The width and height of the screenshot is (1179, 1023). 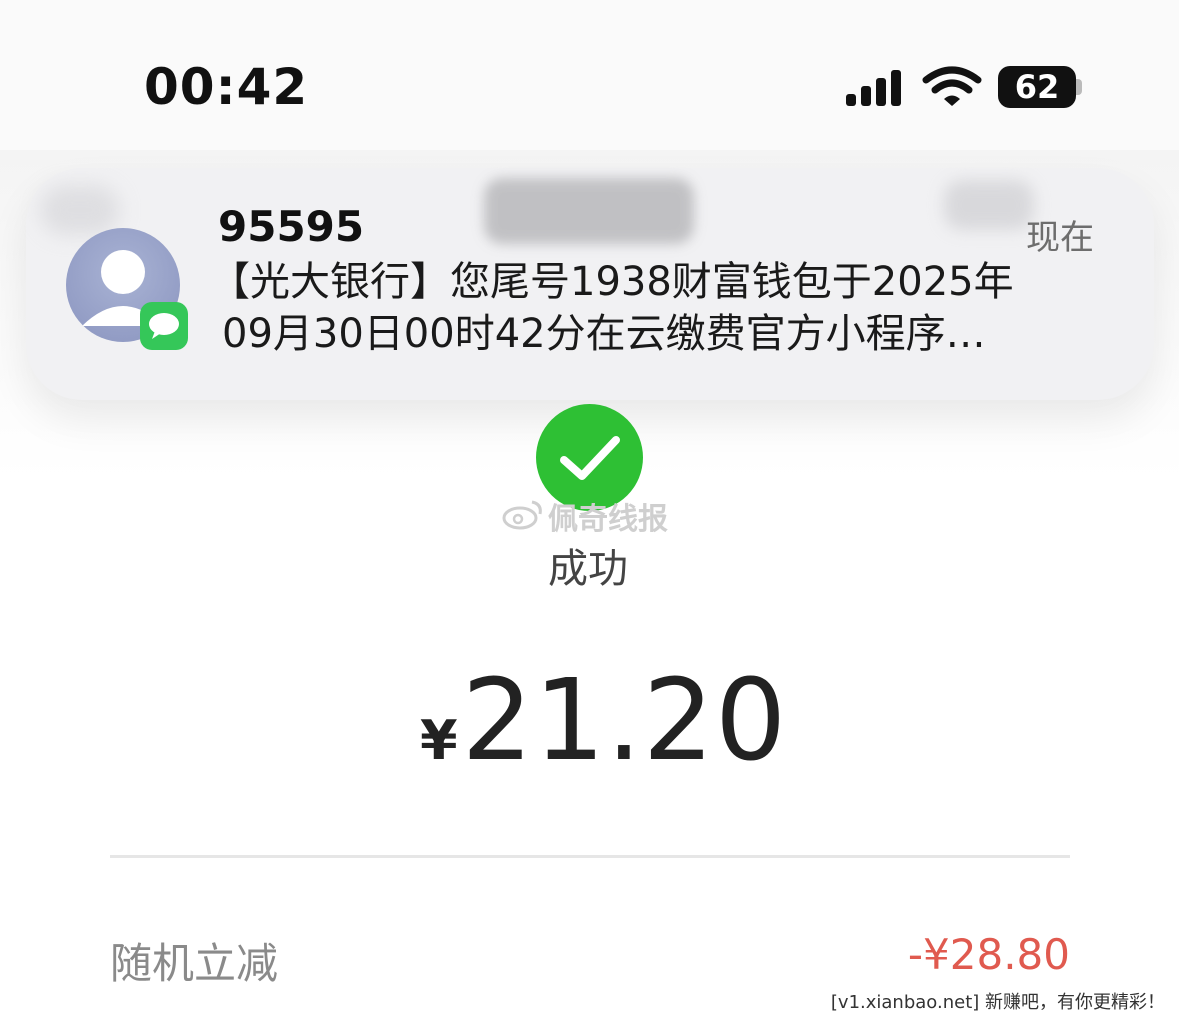 I want to click on currency-symbol: ¥, so click(x=439, y=740).